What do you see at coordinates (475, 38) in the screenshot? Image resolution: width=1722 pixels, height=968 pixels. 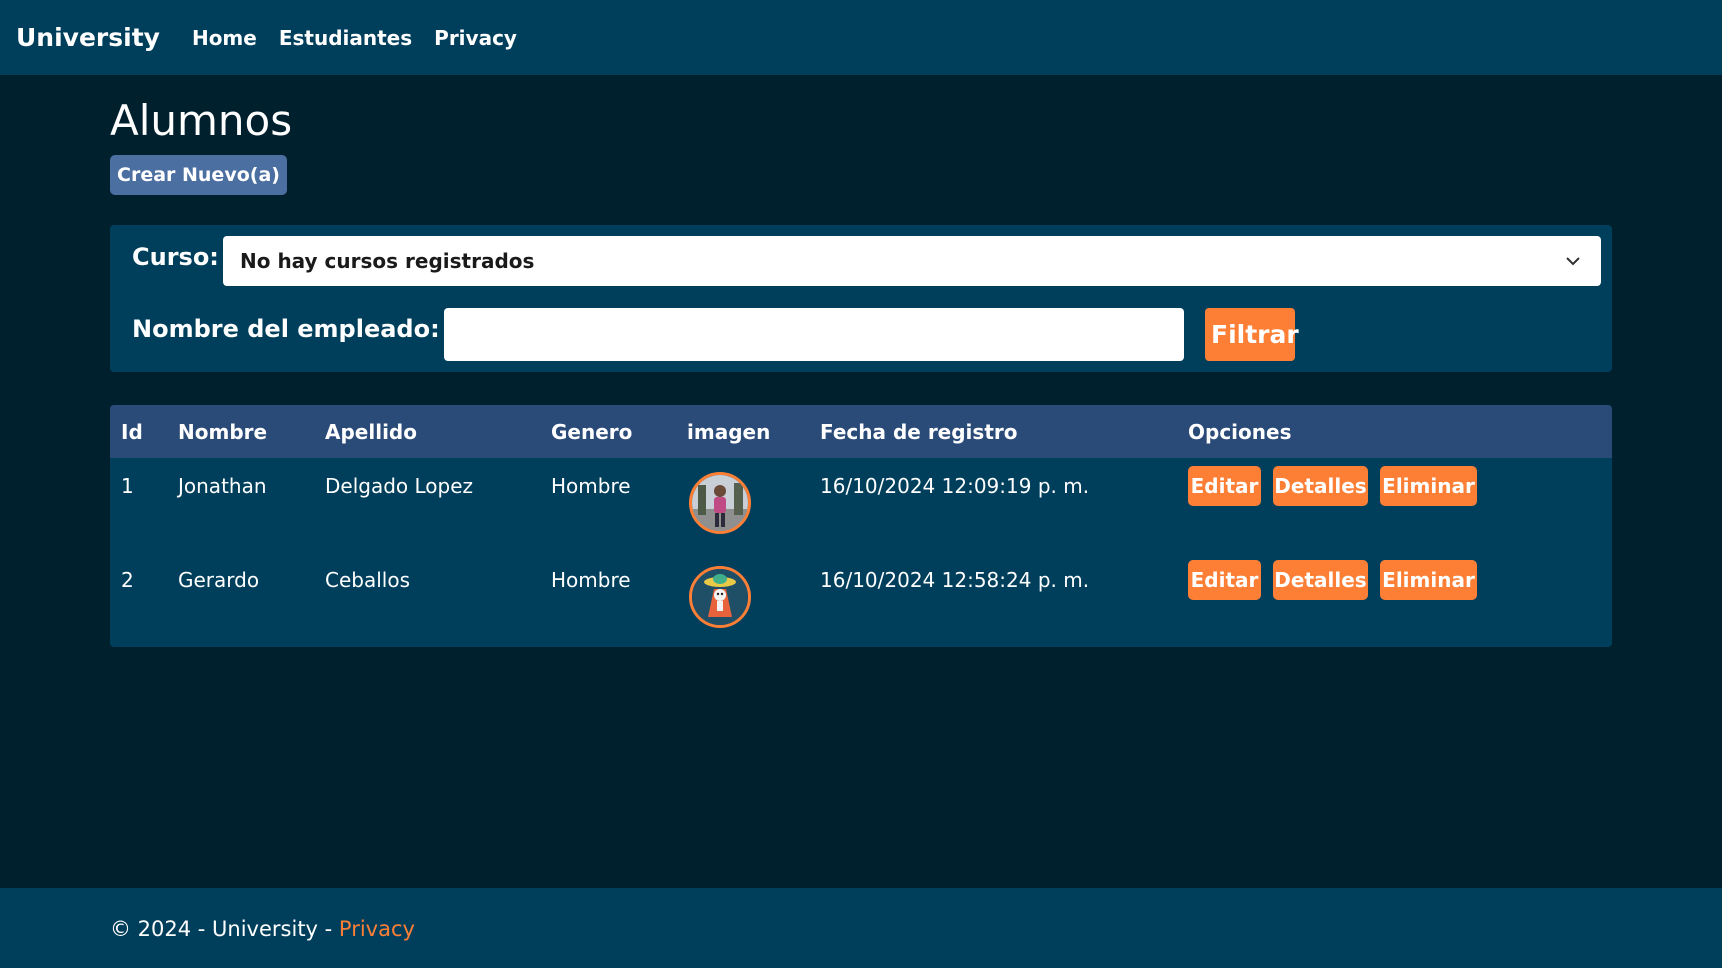 I see `nav-link-privacy: Privacy` at bounding box center [475, 38].